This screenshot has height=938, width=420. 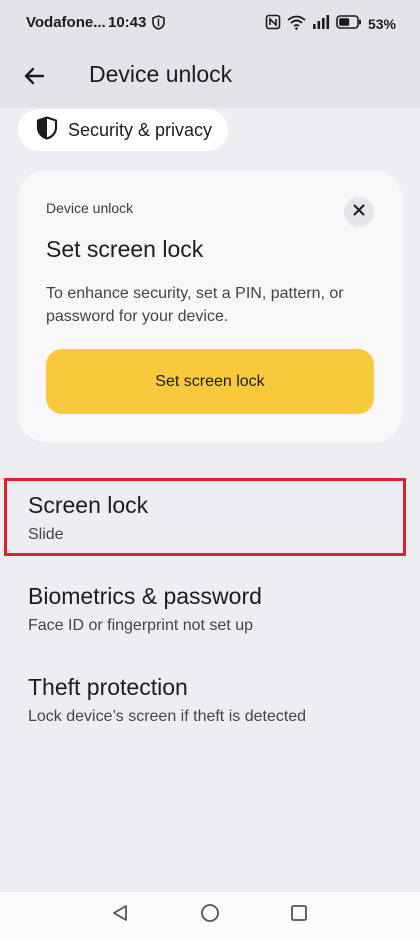 I want to click on breadcrumb-label: Security & privacy, so click(x=140, y=129).